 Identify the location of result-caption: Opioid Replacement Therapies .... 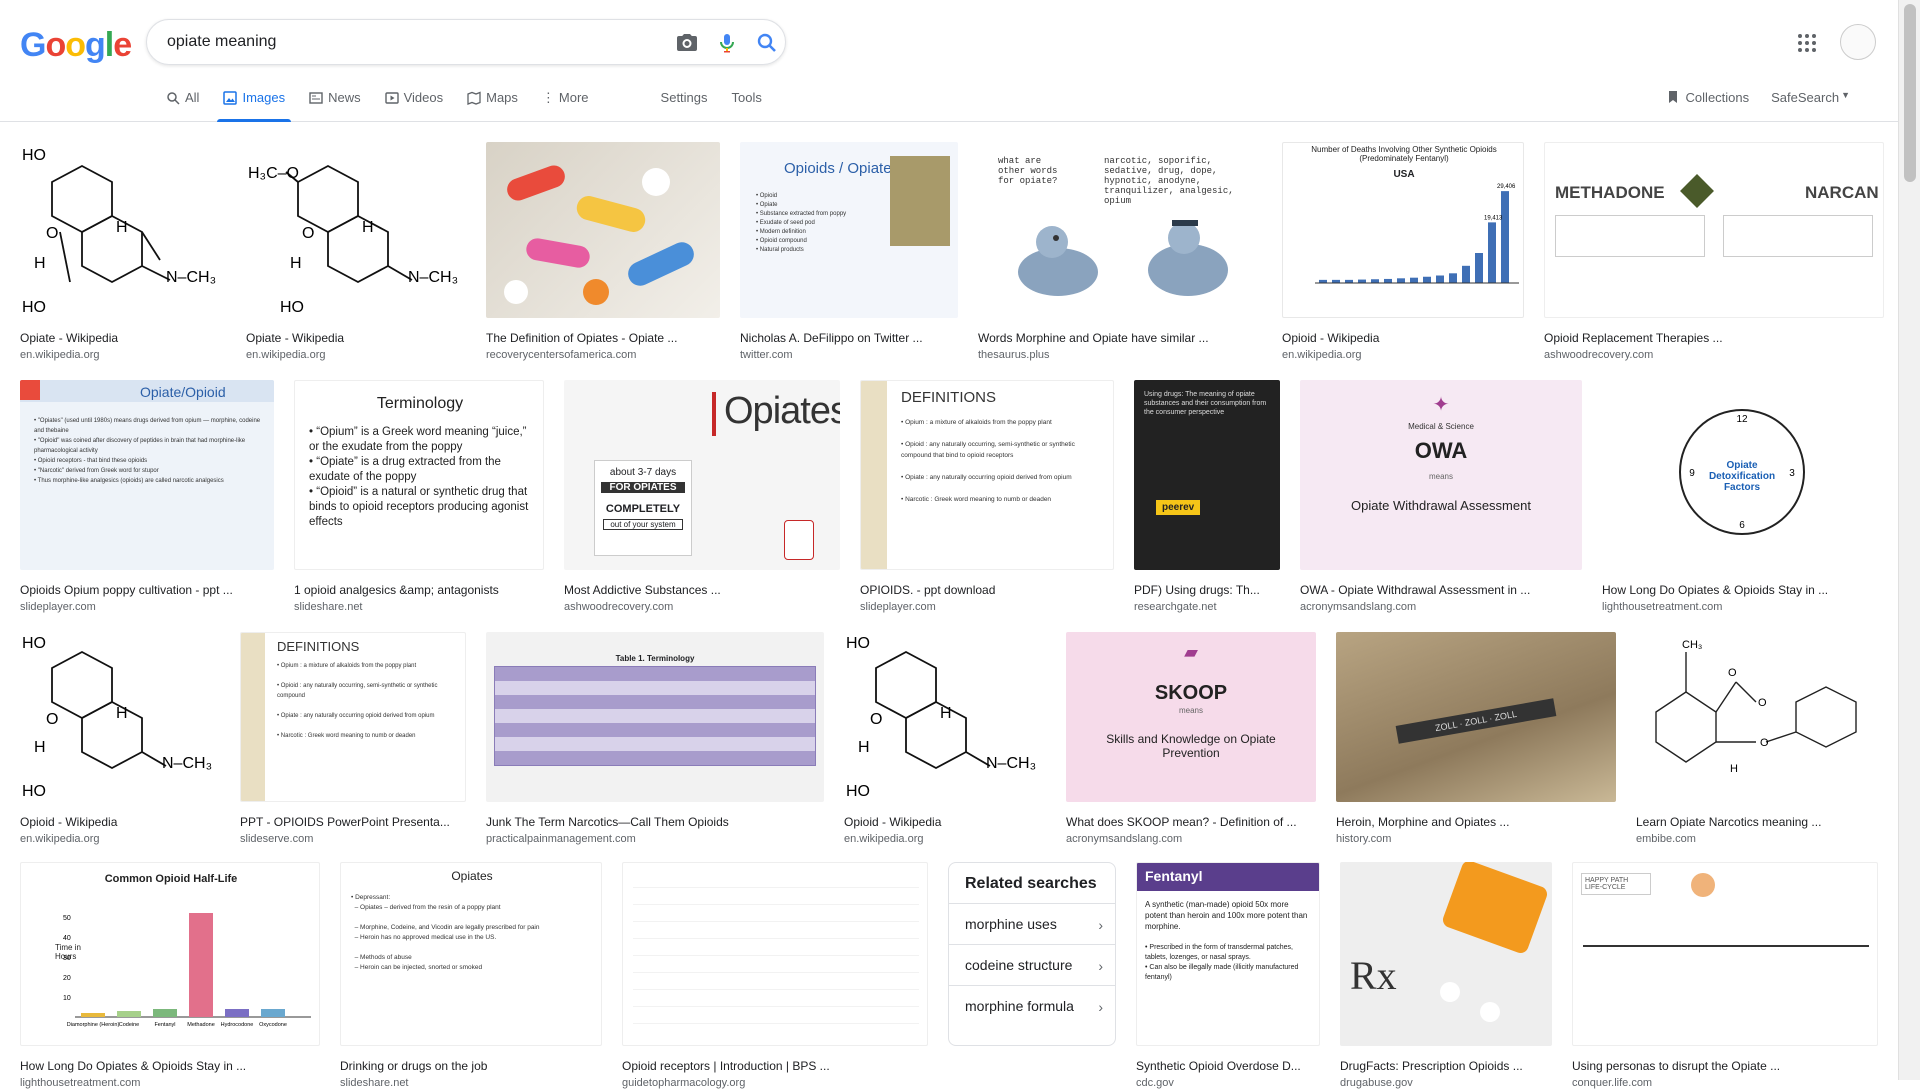
(1714, 338).